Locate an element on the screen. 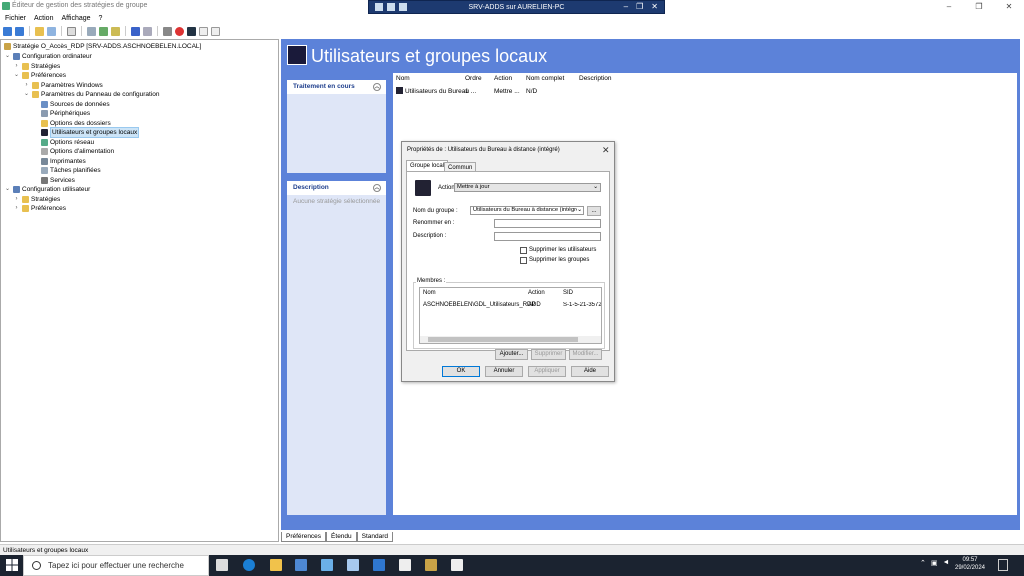 The height and width of the screenshot is (576, 1024). task-view-icon is located at coordinates (222, 565).